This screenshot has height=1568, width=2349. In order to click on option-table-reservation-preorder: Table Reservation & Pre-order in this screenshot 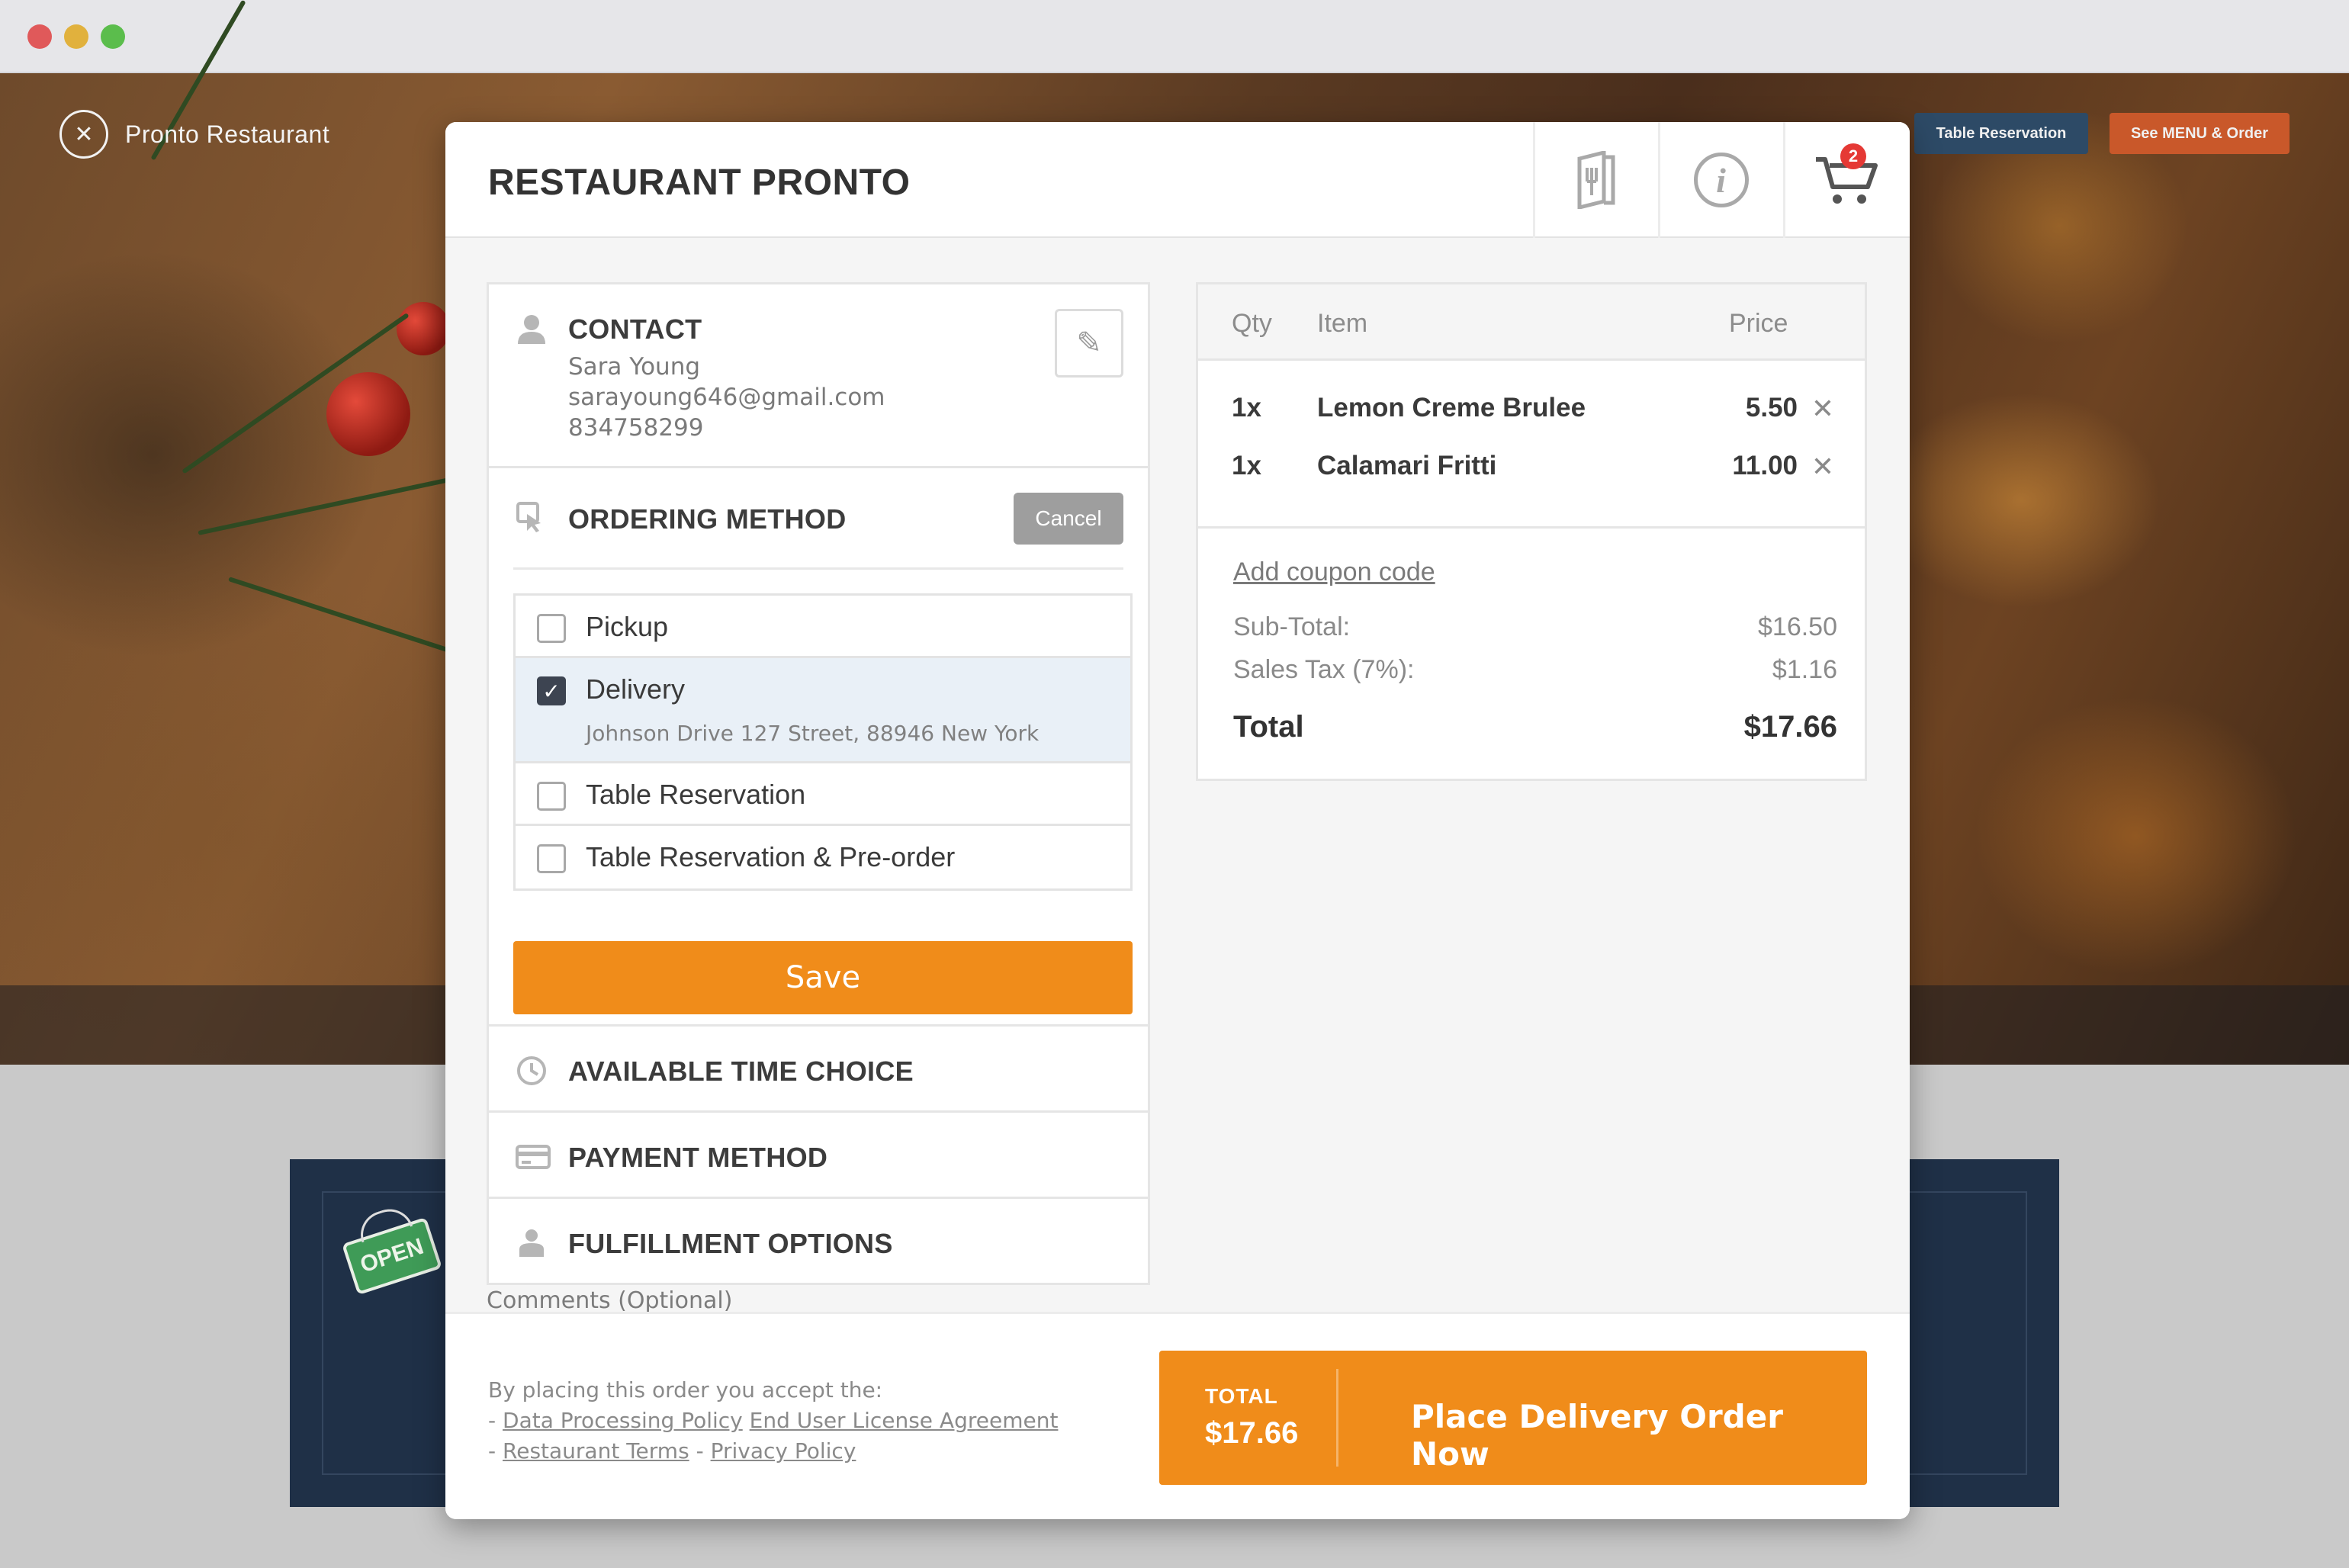, I will do `click(823, 857)`.